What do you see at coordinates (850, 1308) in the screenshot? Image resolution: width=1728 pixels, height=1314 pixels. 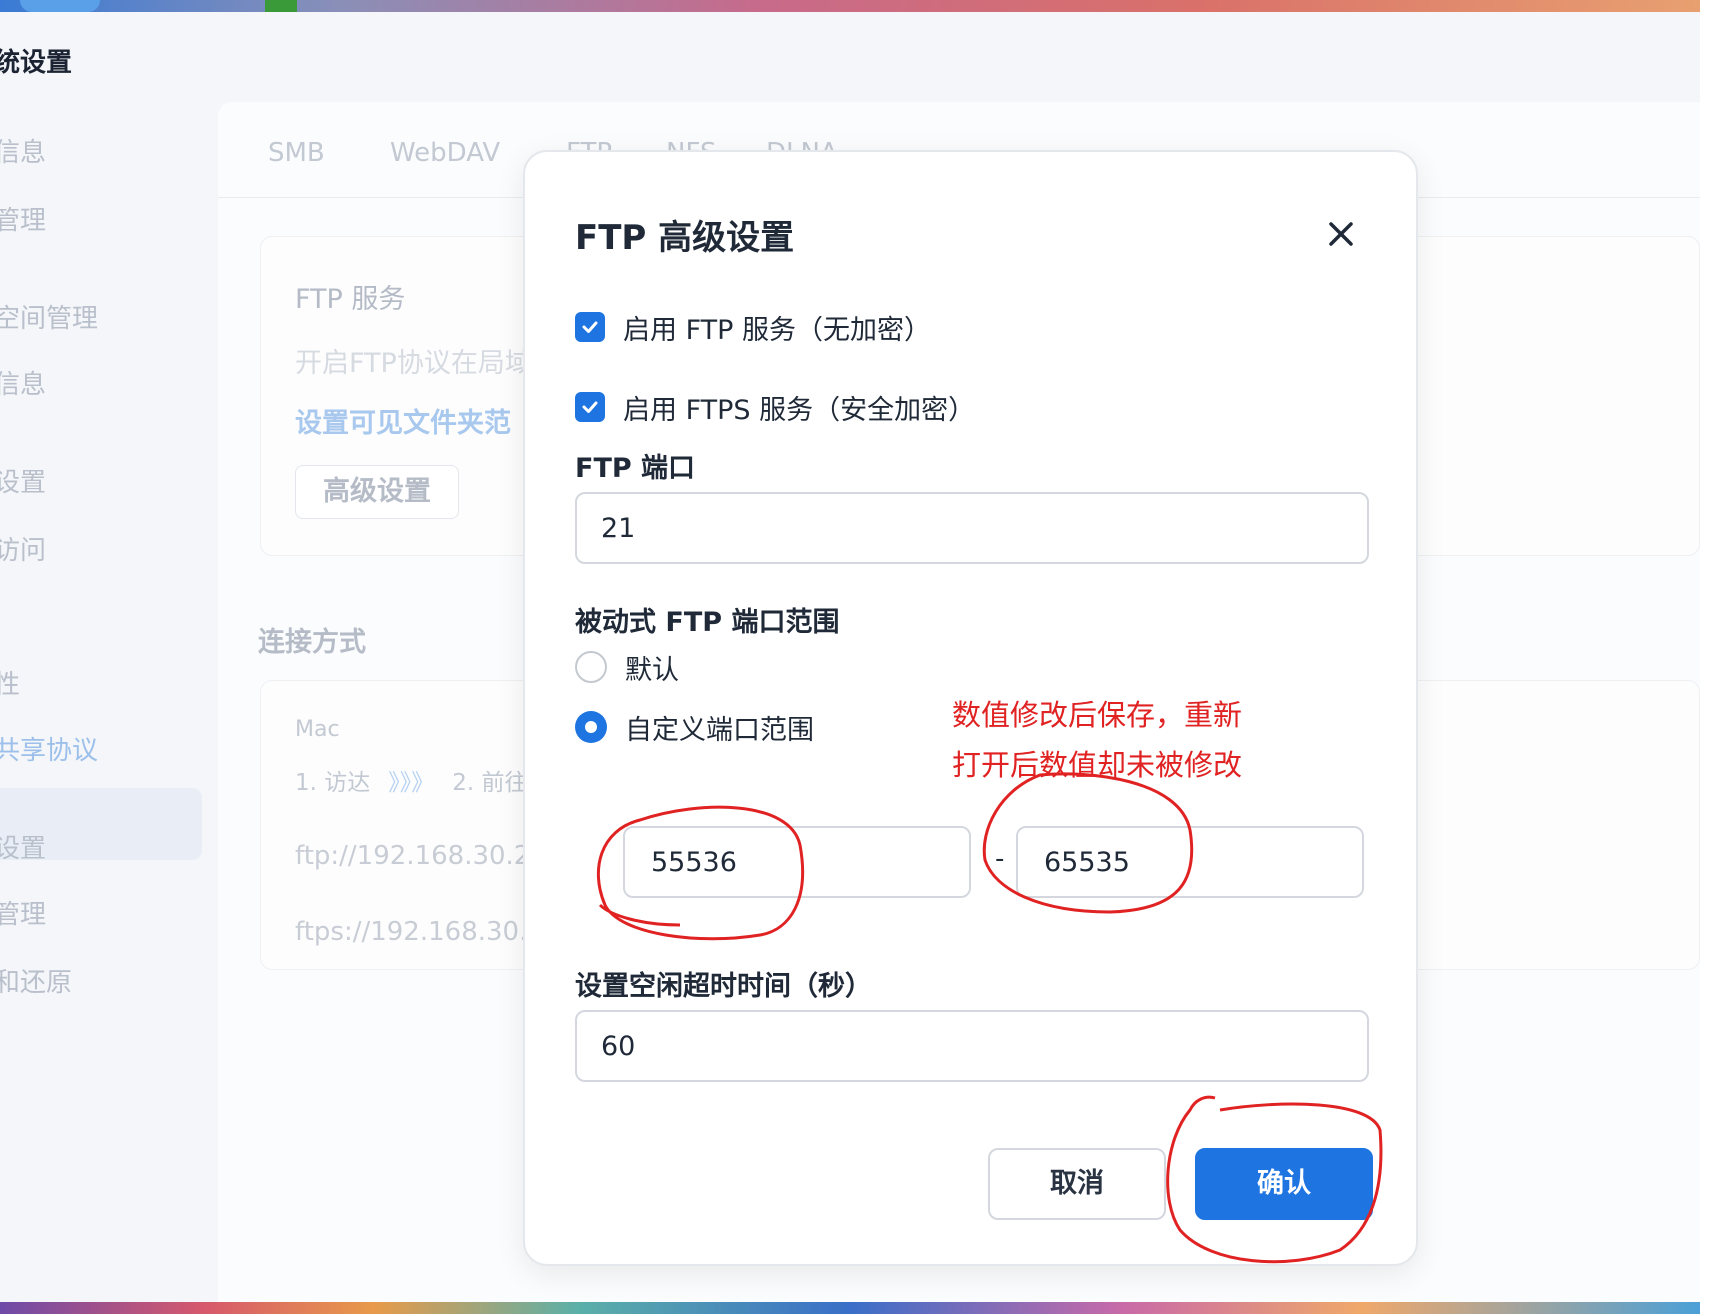 I see `desktop-wallpaper-bottom` at bounding box center [850, 1308].